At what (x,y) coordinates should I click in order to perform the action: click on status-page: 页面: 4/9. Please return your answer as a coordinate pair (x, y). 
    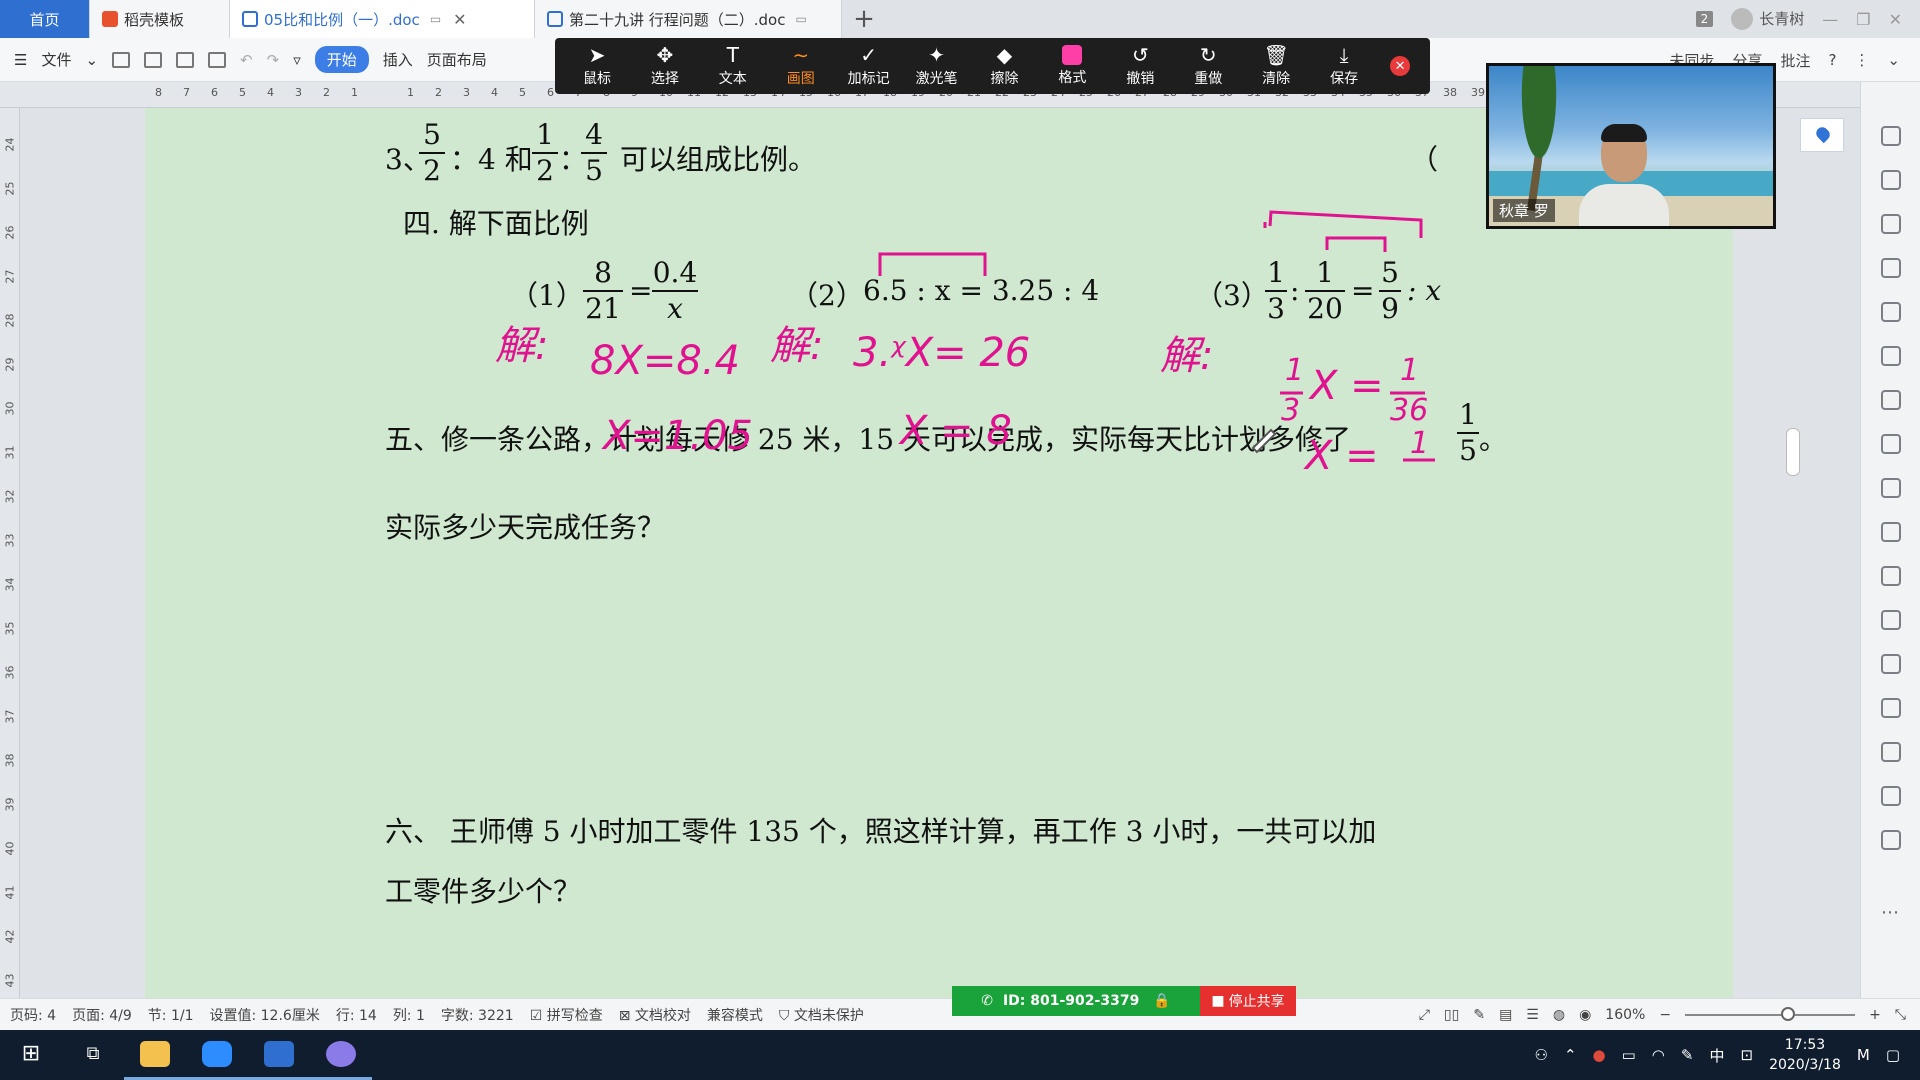
    Looking at the image, I should click on (102, 1015).